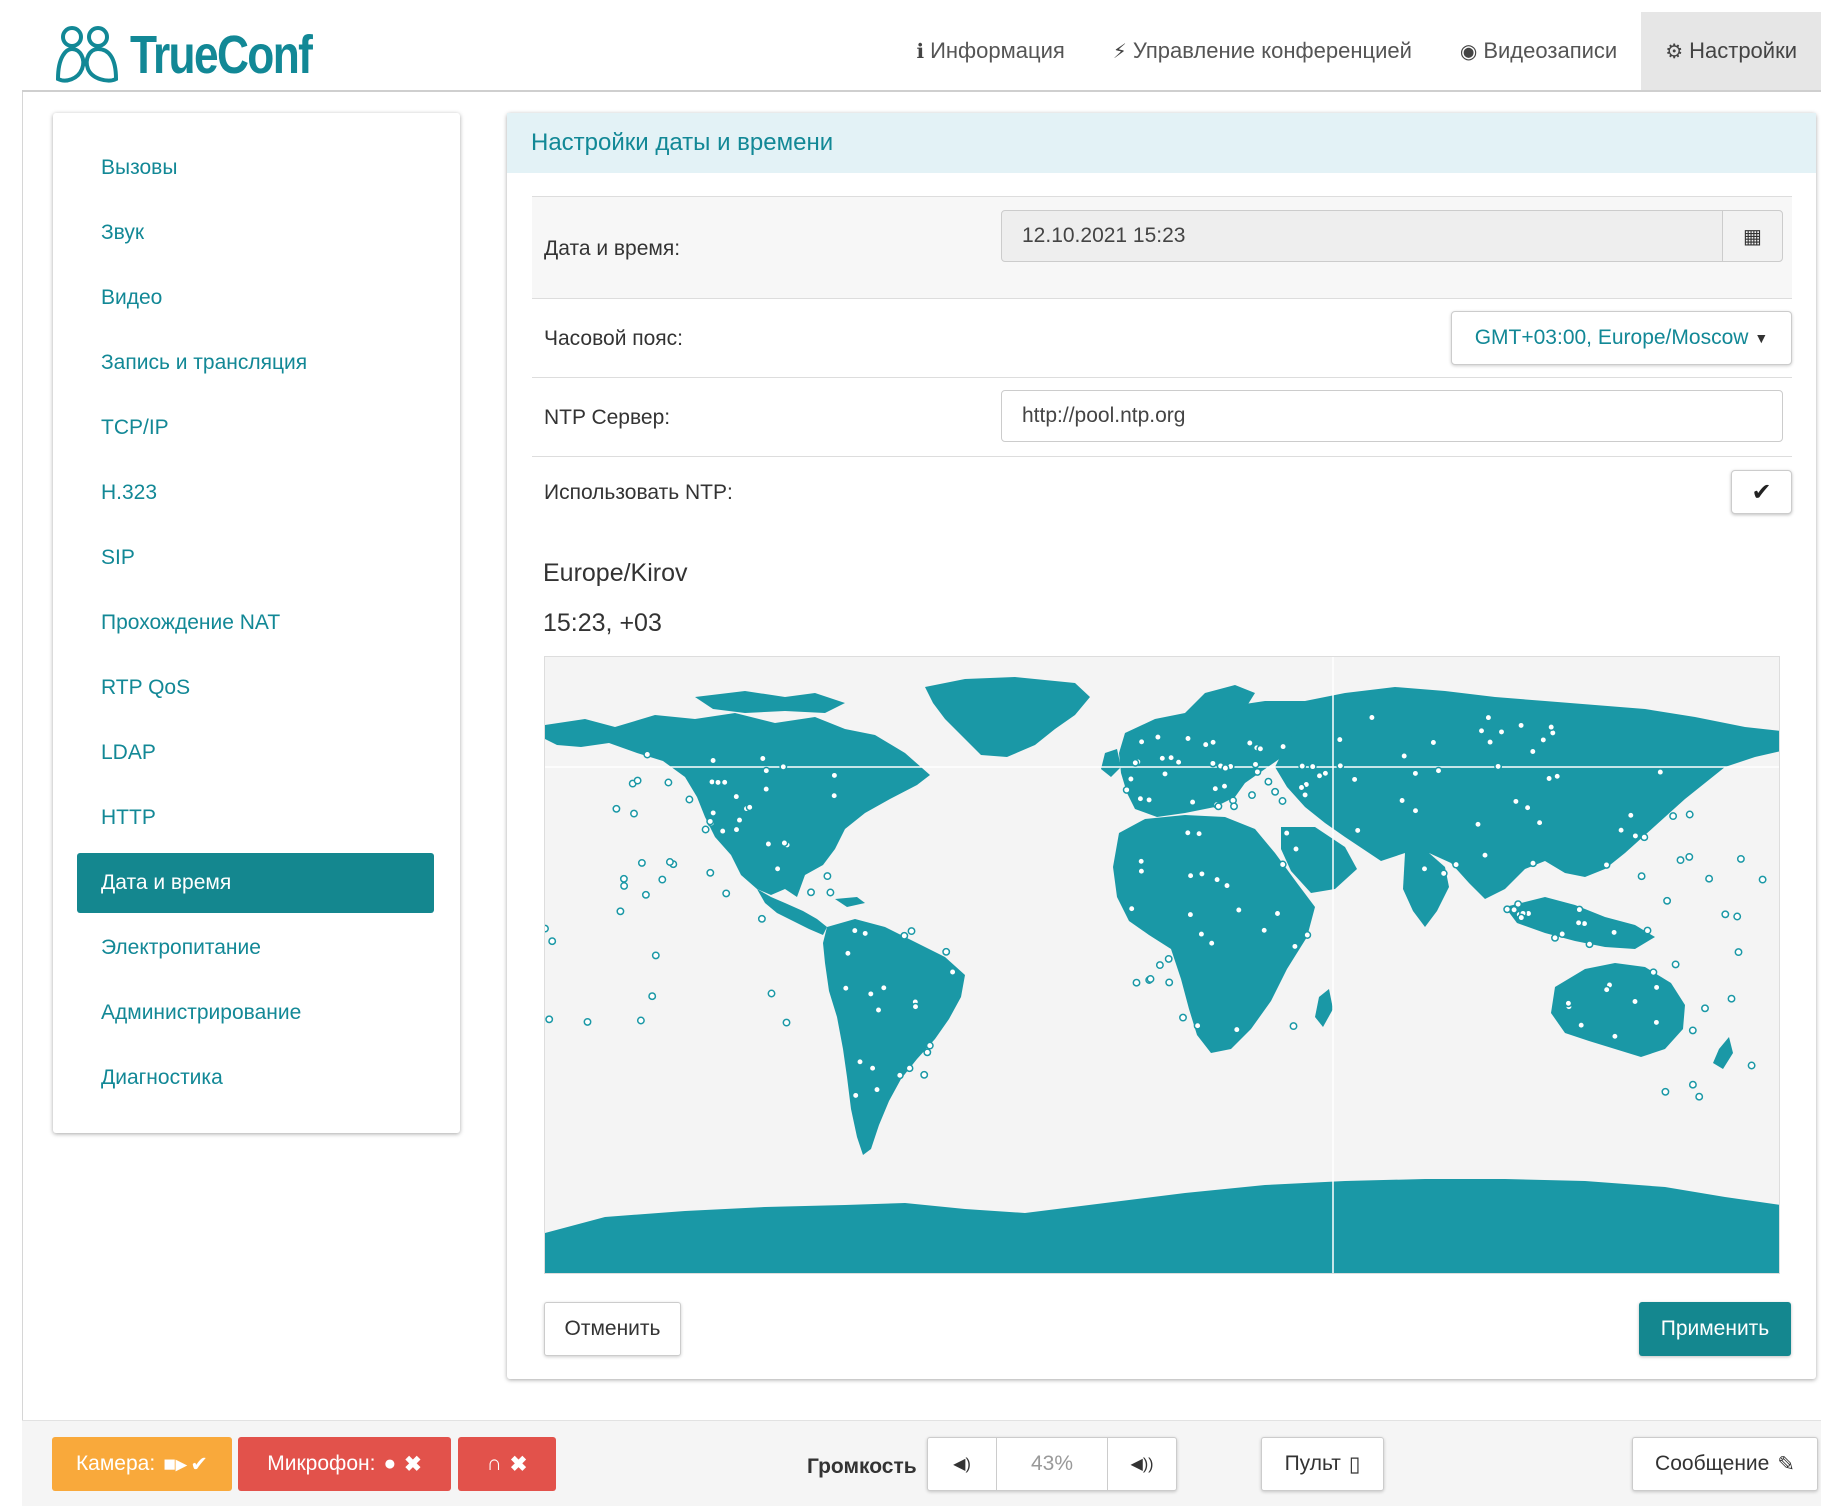 The width and height of the screenshot is (1821, 1506). Describe the element at coordinates (255, 1013) in the screenshot. I see `sidebar-item-admin: Администрирование` at that location.